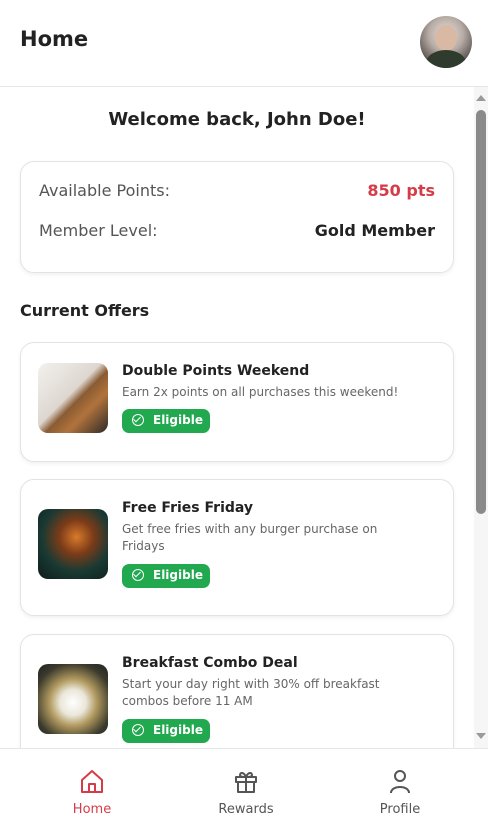 The width and height of the screenshot is (488, 833). I want to click on nav-item-profile: Profile, so click(400, 791).